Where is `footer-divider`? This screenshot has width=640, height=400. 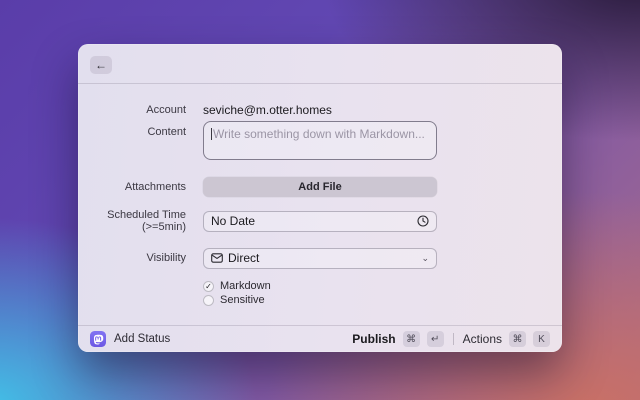 footer-divider is located at coordinates (453, 339).